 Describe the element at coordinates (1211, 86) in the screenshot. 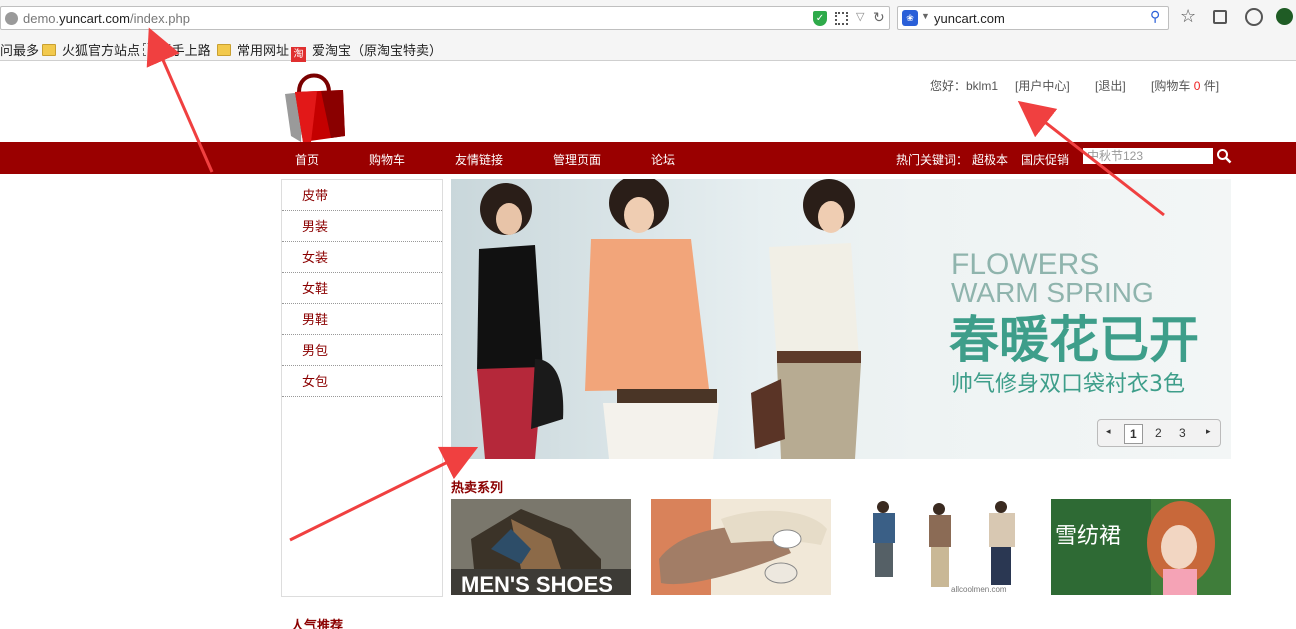

I see `cart-suffix: 件]` at that location.